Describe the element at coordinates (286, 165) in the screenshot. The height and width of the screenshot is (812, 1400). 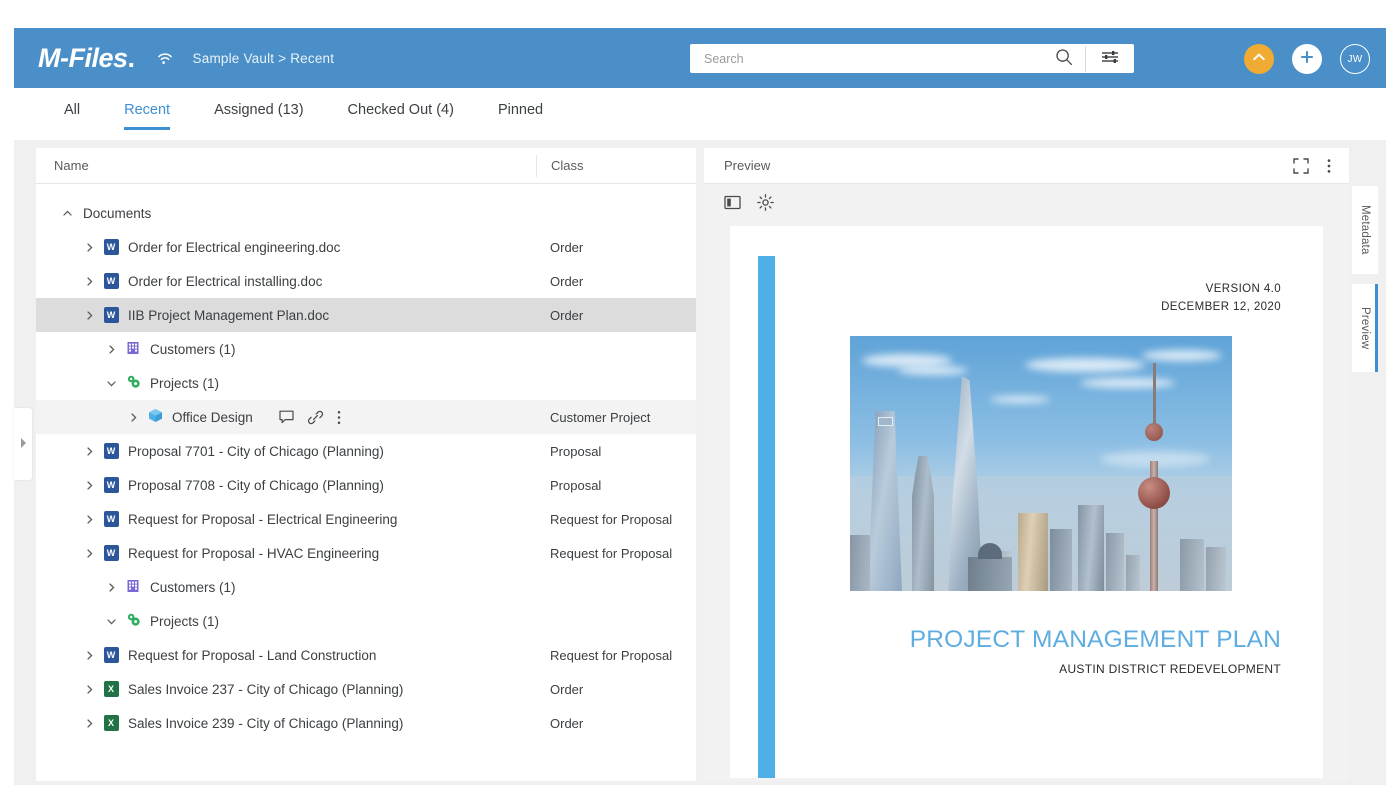
I see `column-header-name: Name` at that location.